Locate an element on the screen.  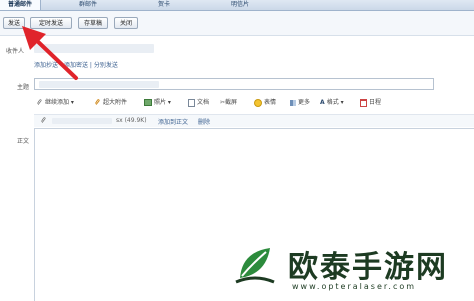
grid-icon is located at coordinates (293, 102).